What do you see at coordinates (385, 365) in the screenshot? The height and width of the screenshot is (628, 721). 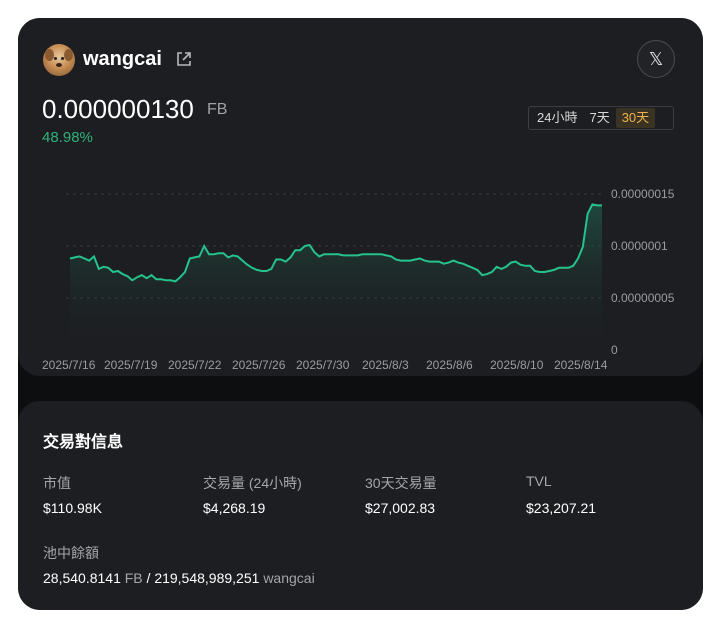 I see `x-tick-label: 2025/8/3` at bounding box center [385, 365].